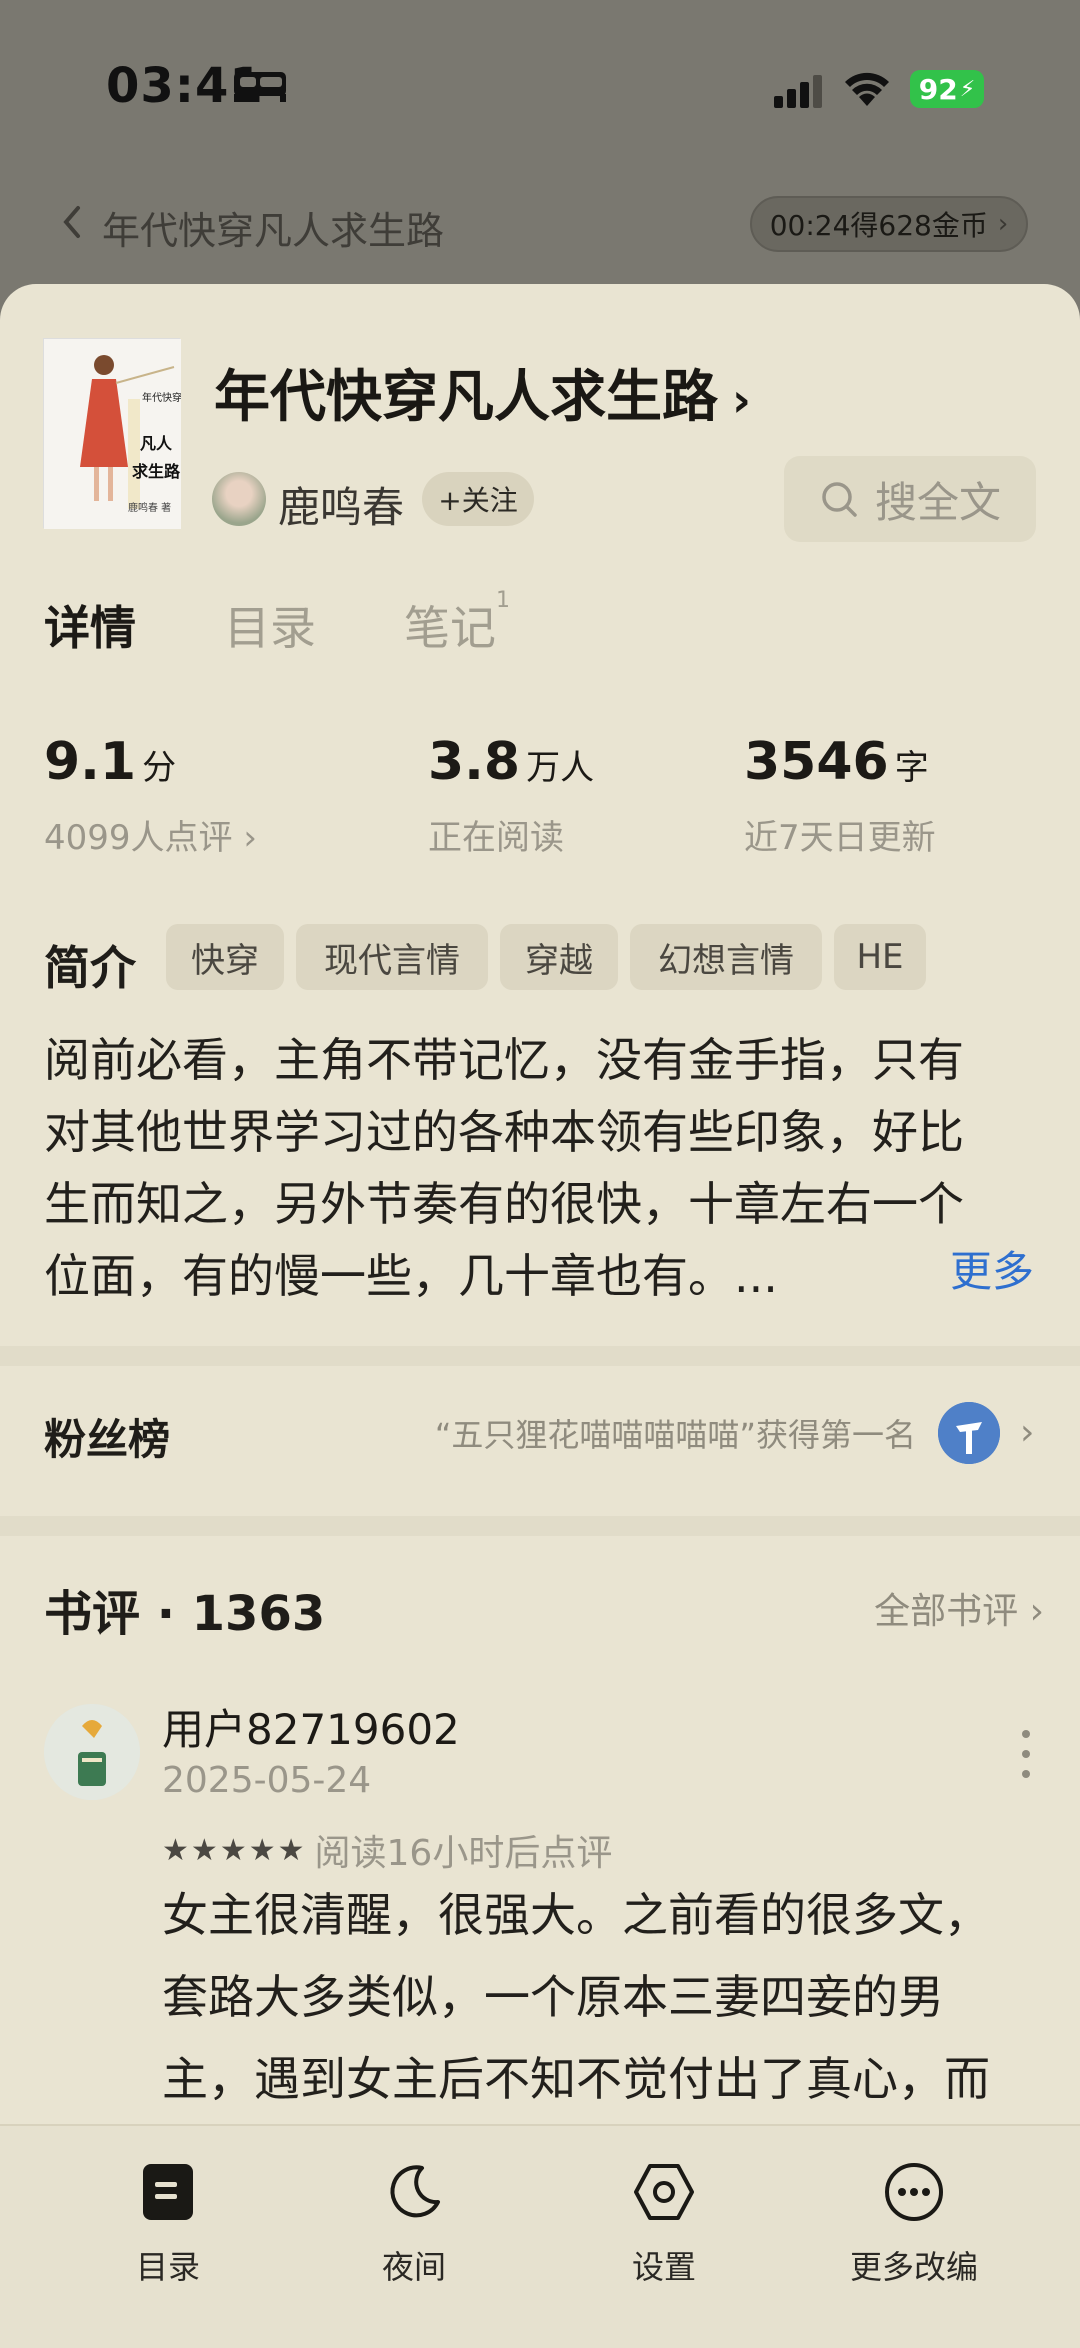  I want to click on tag-chip: 穿越, so click(559, 957).